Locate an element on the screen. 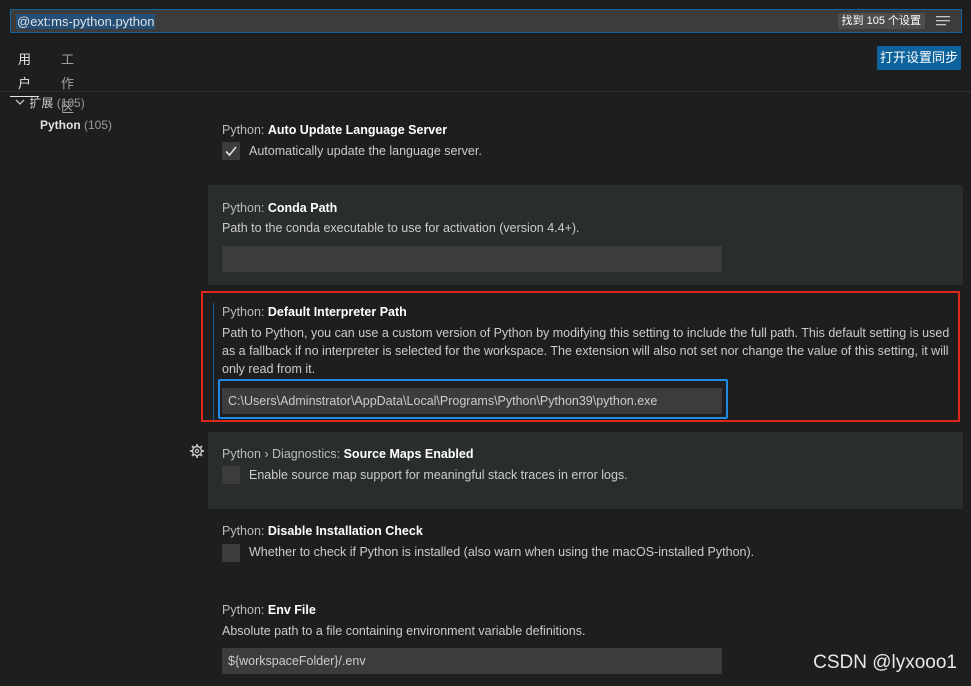 This screenshot has height=686, width=971. toc-item-label: Python is located at coordinates (60, 125).